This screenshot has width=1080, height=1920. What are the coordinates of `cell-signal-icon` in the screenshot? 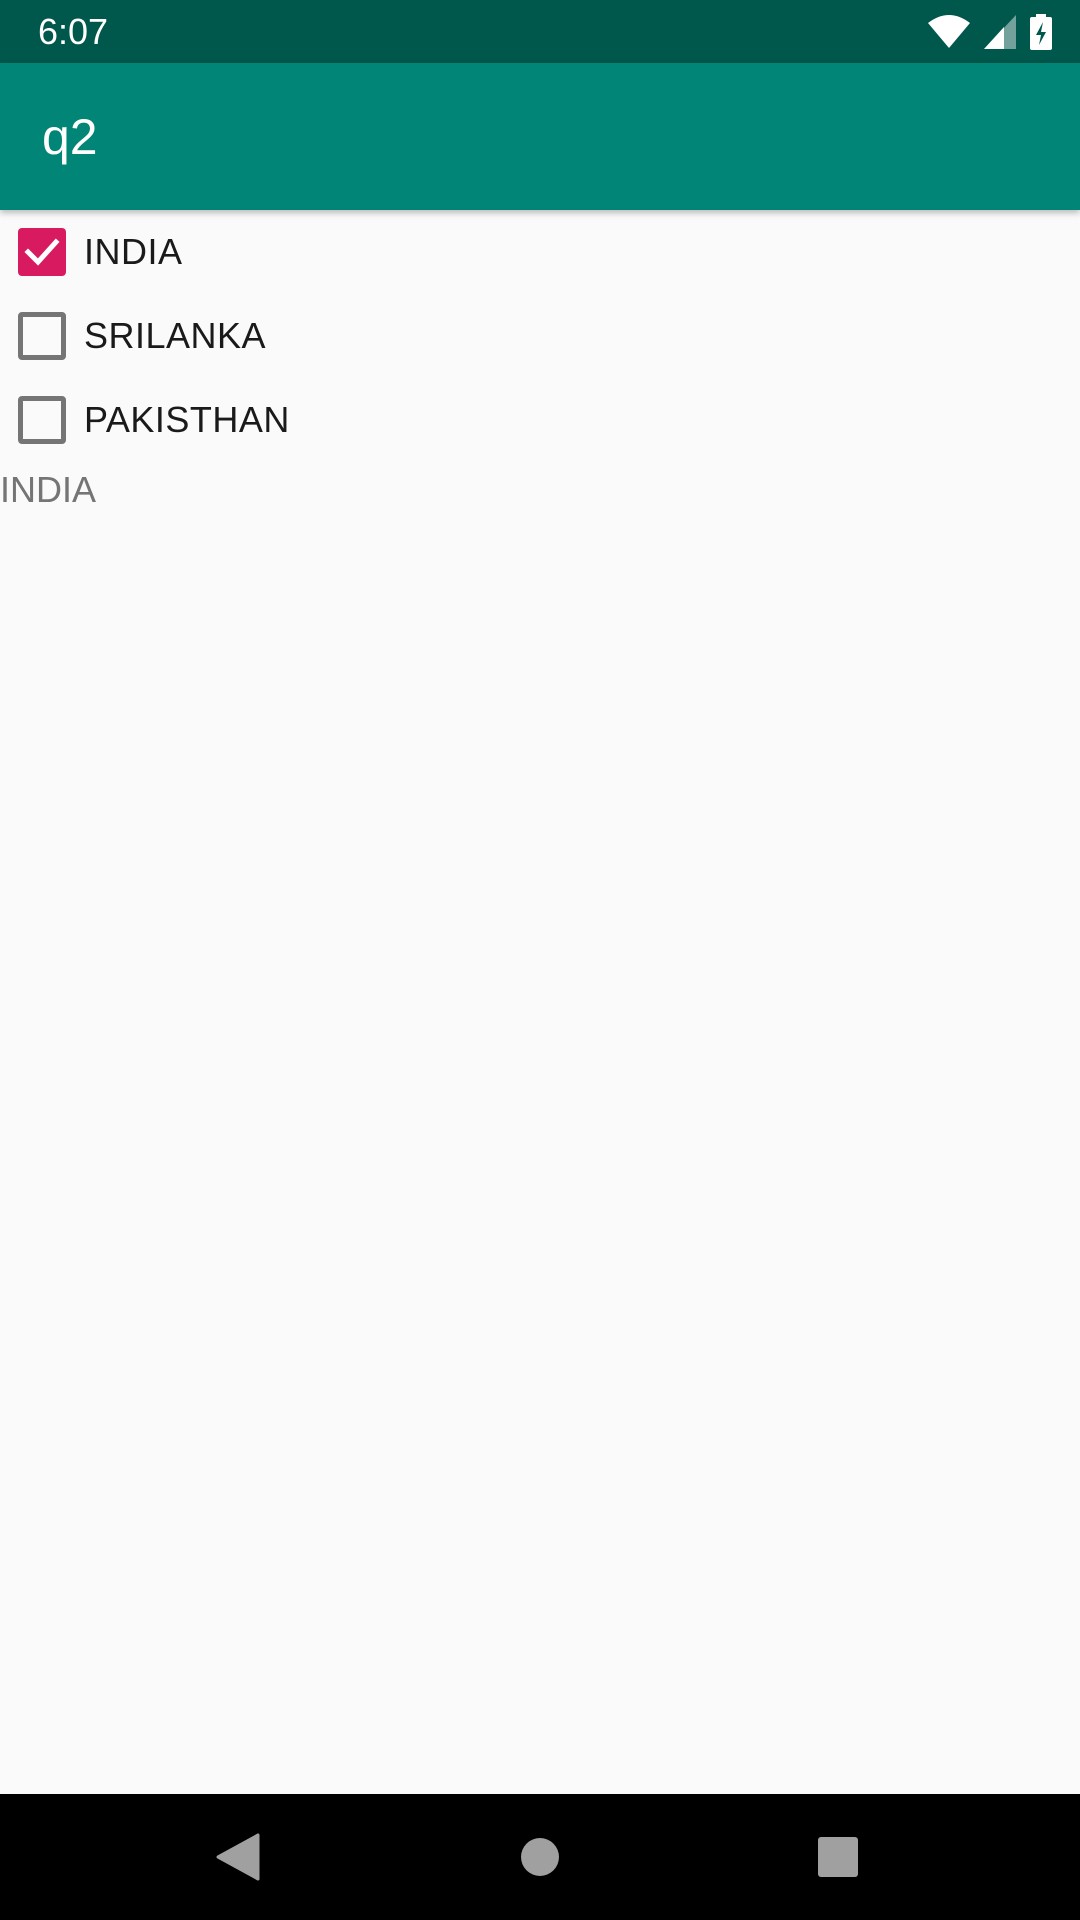 It's located at (1000, 32).